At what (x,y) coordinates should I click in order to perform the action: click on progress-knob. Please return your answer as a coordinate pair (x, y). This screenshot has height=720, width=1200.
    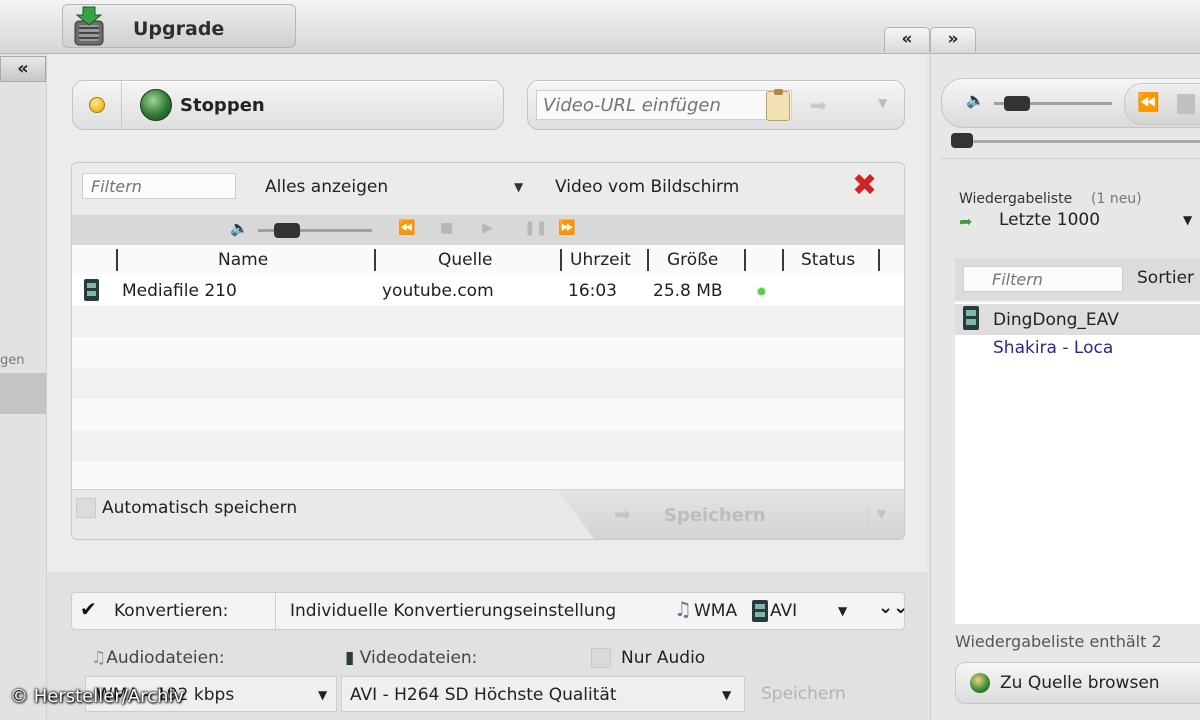
    Looking at the image, I should click on (962, 140).